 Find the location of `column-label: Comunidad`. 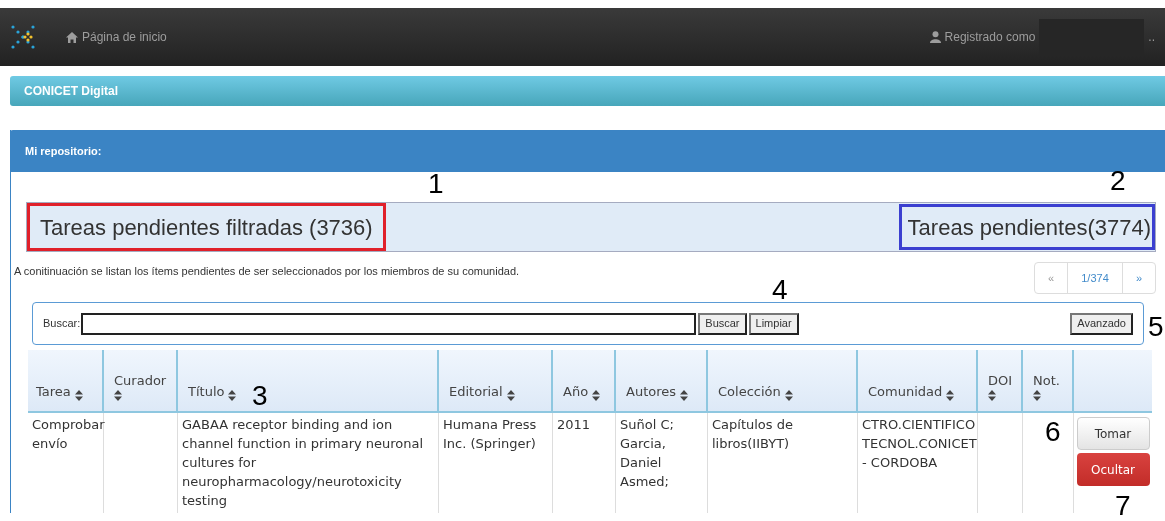

column-label: Comunidad is located at coordinates (905, 391).